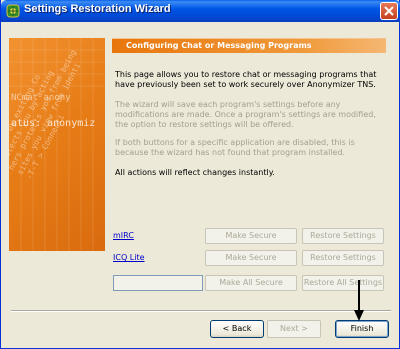 This screenshot has height=349, width=400. Describe the element at coordinates (343, 258) in the screenshot. I see `icq-restore-button: Restore Settings` at that location.